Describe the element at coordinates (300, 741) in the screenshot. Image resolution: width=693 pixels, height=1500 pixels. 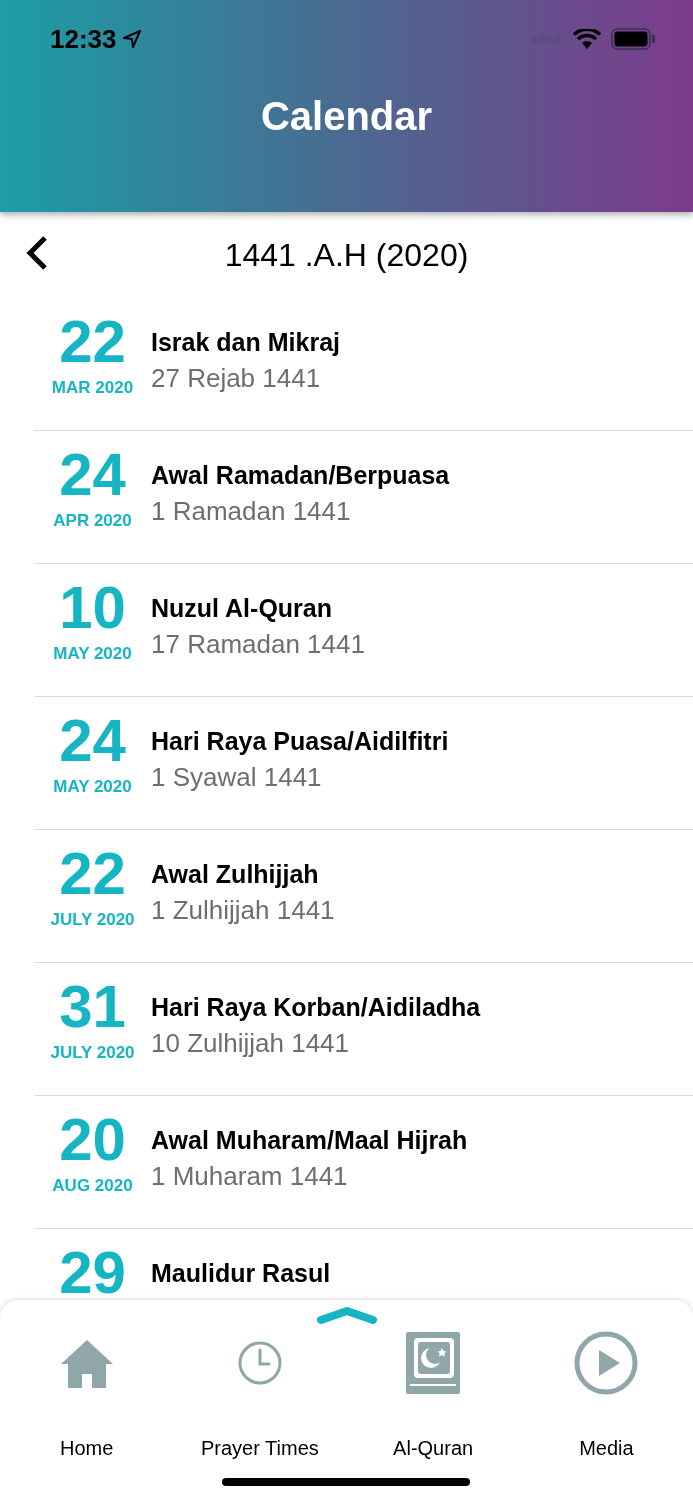
I see `event-title: Hari Raya Puasa/Aidilfitri` at that location.